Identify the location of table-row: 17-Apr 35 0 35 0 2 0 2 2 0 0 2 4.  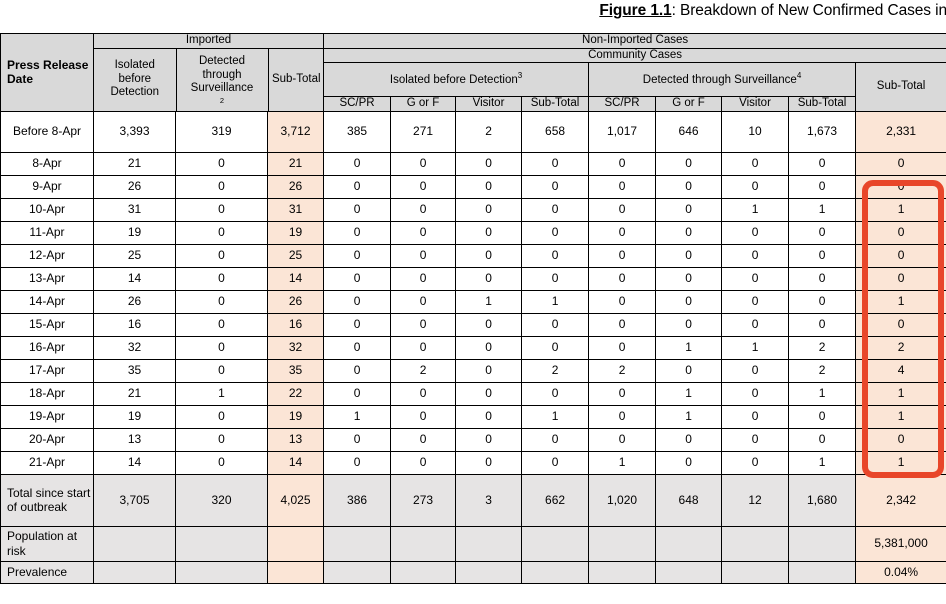
(473, 370).